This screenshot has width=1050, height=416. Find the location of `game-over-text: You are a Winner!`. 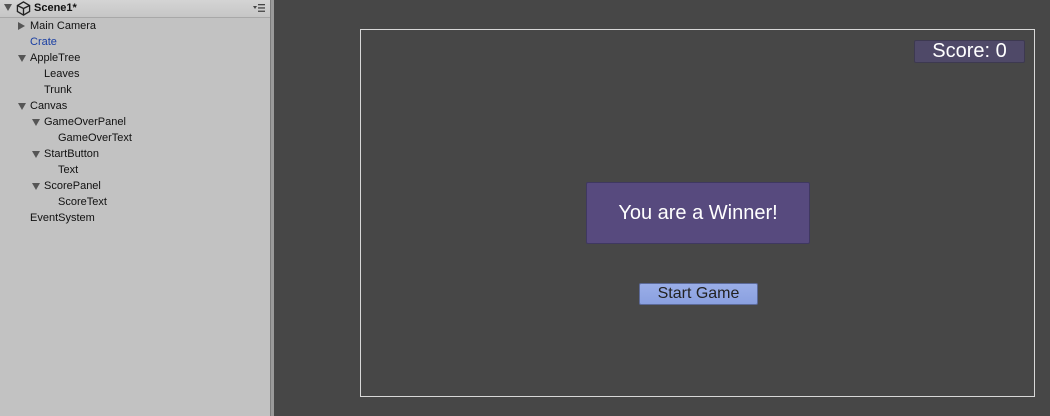

game-over-text: You are a Winner! is located at coordinates (698, 213).